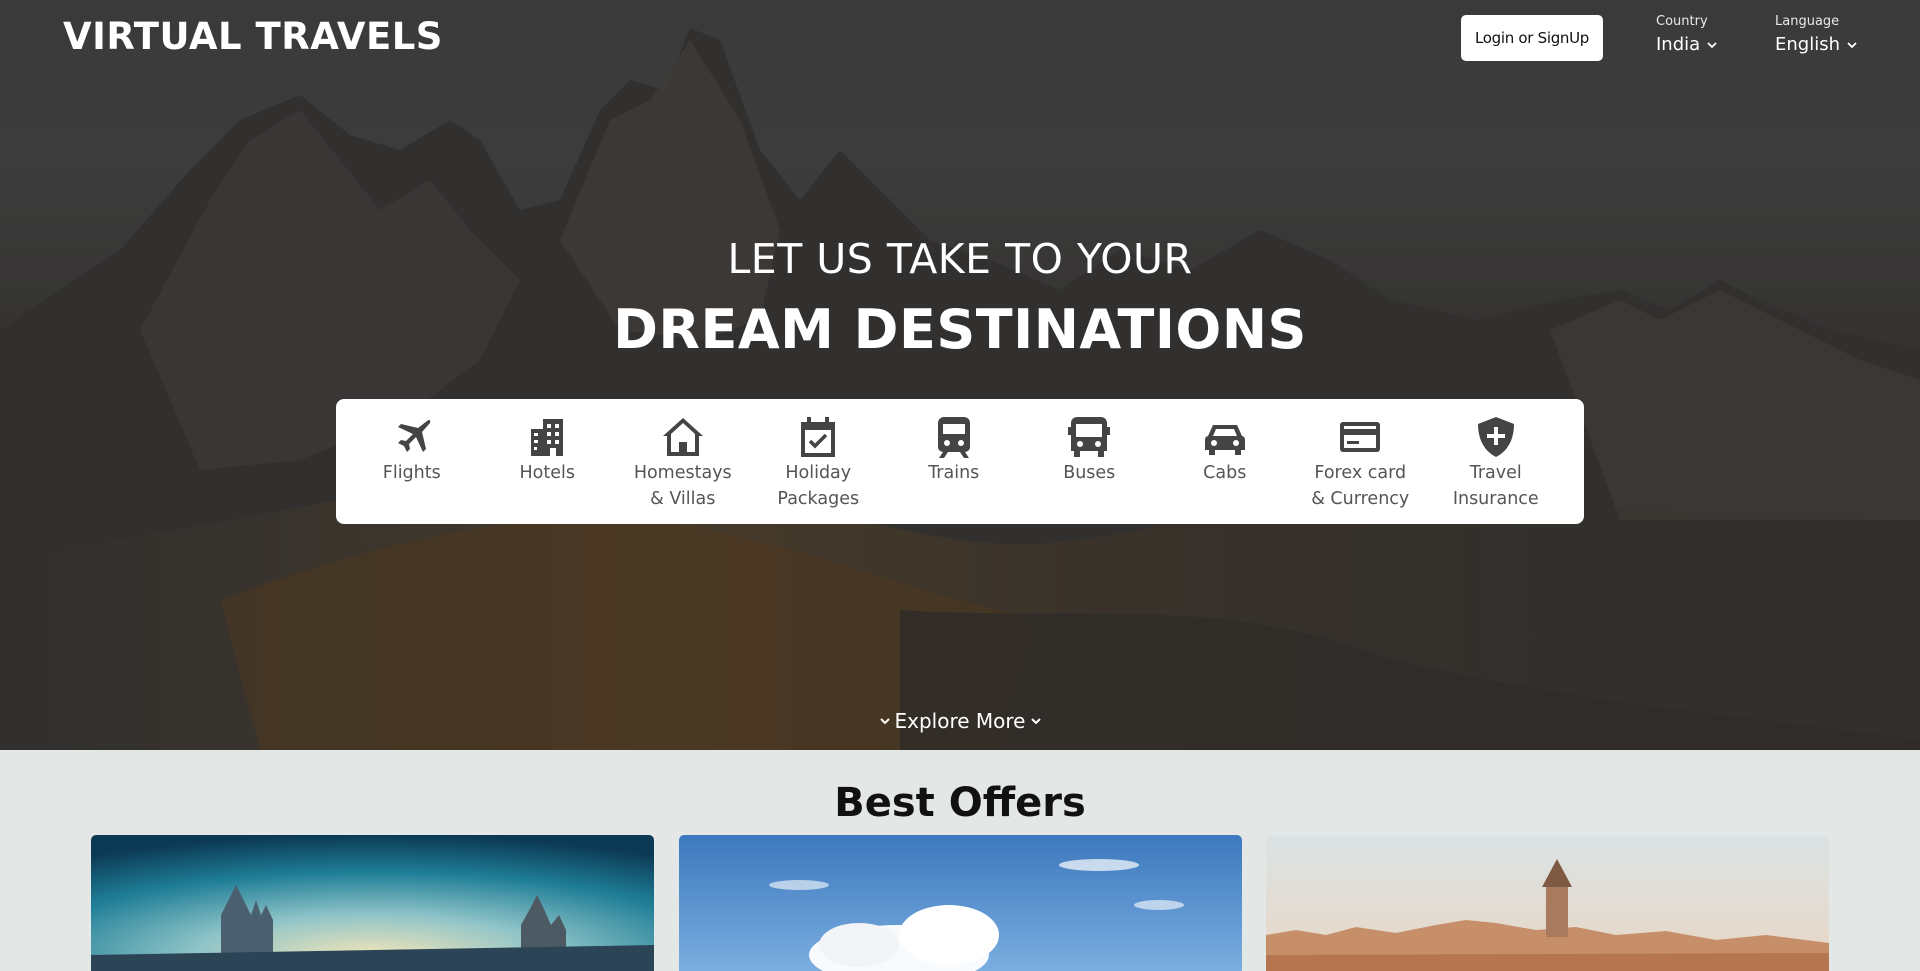  Describe the element at coordinates (1807, 21) in the screenshot. I see `language-label: Language` at that location.